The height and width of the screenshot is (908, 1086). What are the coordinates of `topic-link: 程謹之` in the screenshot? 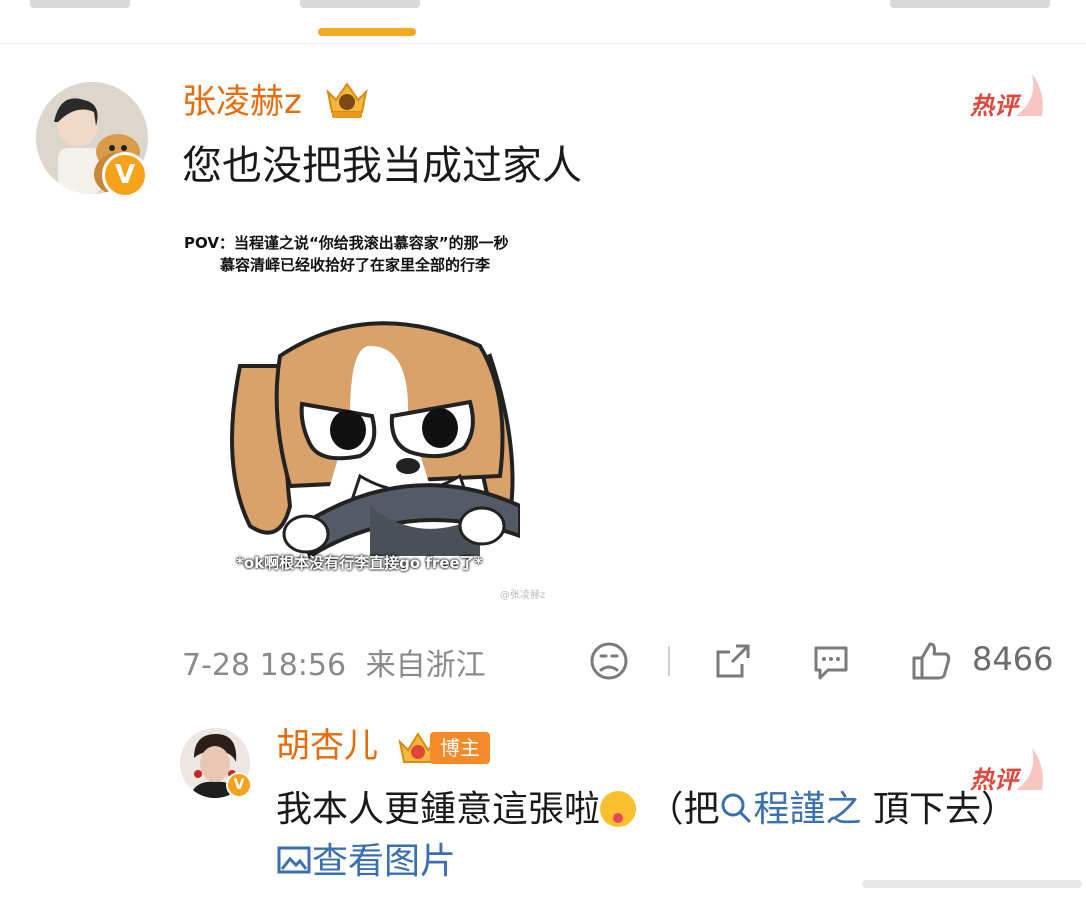 It's located at (790, 809).